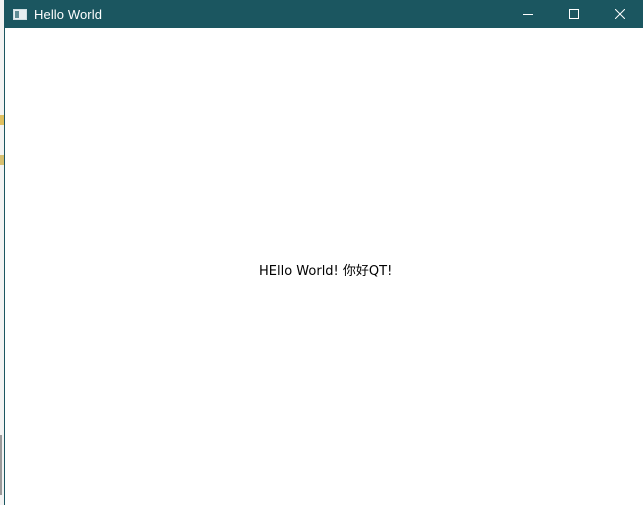  I want to click on maximize-button, so click(574, 14).